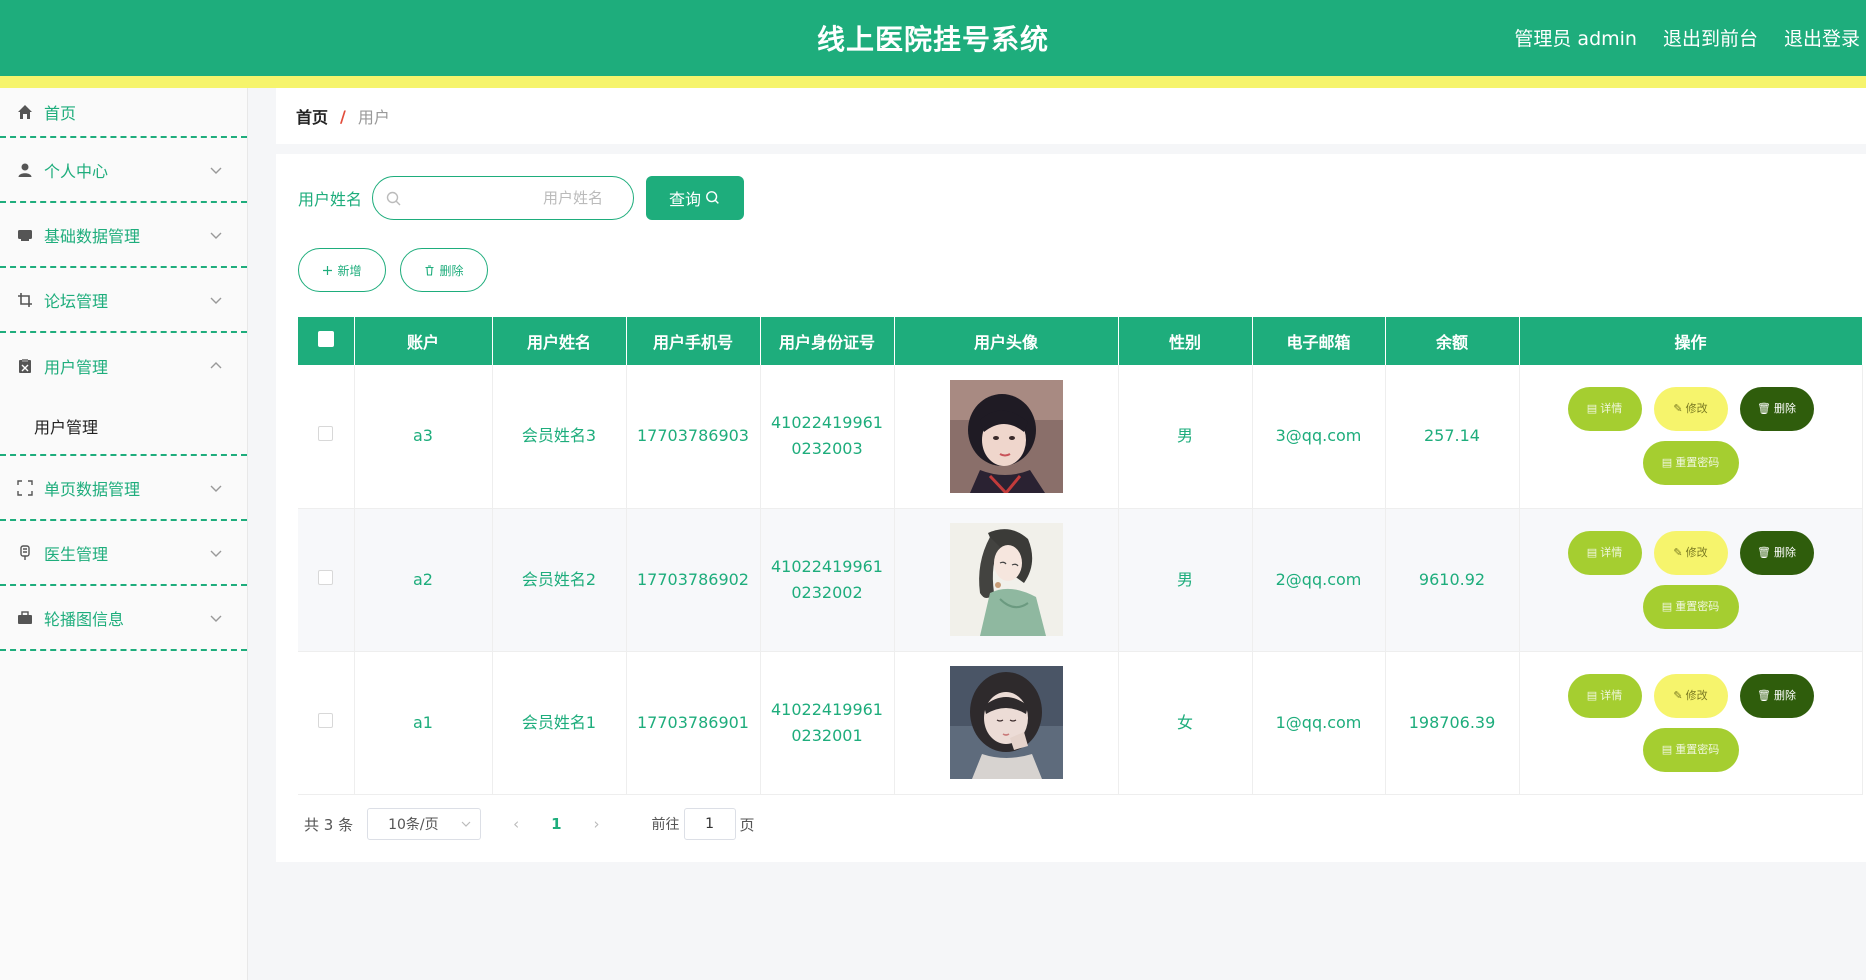 The height and width of the screenshot is (980, 1866). What do you see at coordinates (1452, 723) in the screenshot?
I see `balance-cell: 198706.39` at bounding box center [1452, 723].